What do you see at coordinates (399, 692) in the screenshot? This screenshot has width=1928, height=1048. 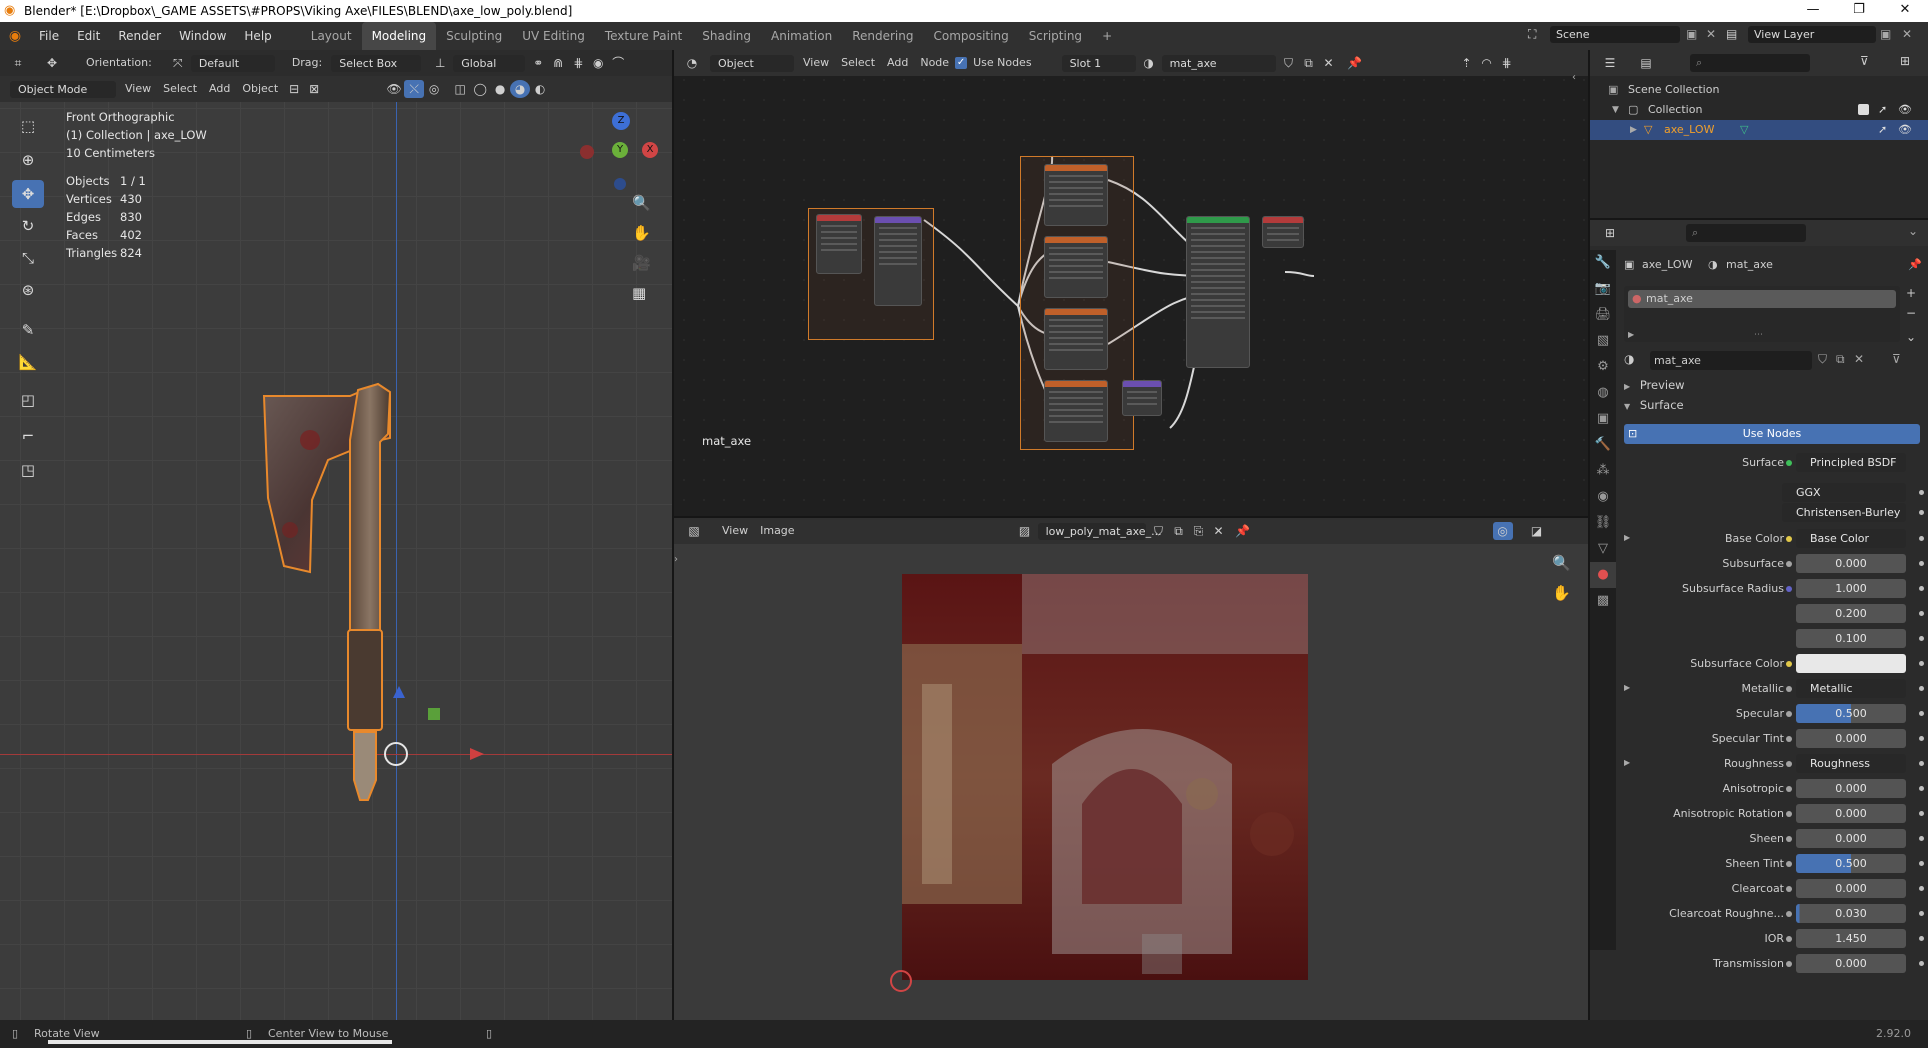 I see `z-arrow-icon` at bounding box center [399, 692].